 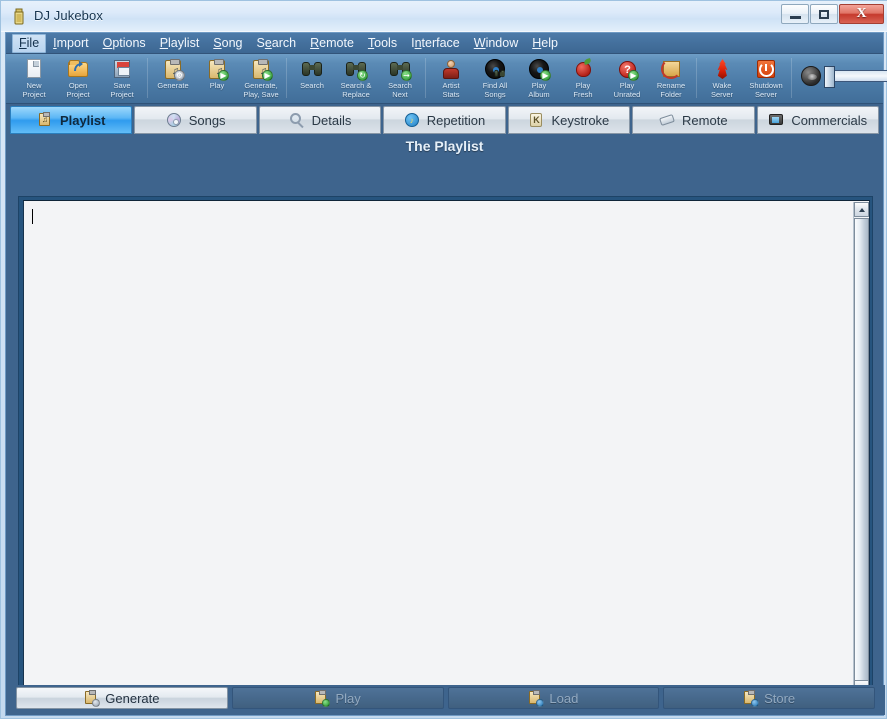 I want to click on generate-button: Generate, so click(x=122, y=698).